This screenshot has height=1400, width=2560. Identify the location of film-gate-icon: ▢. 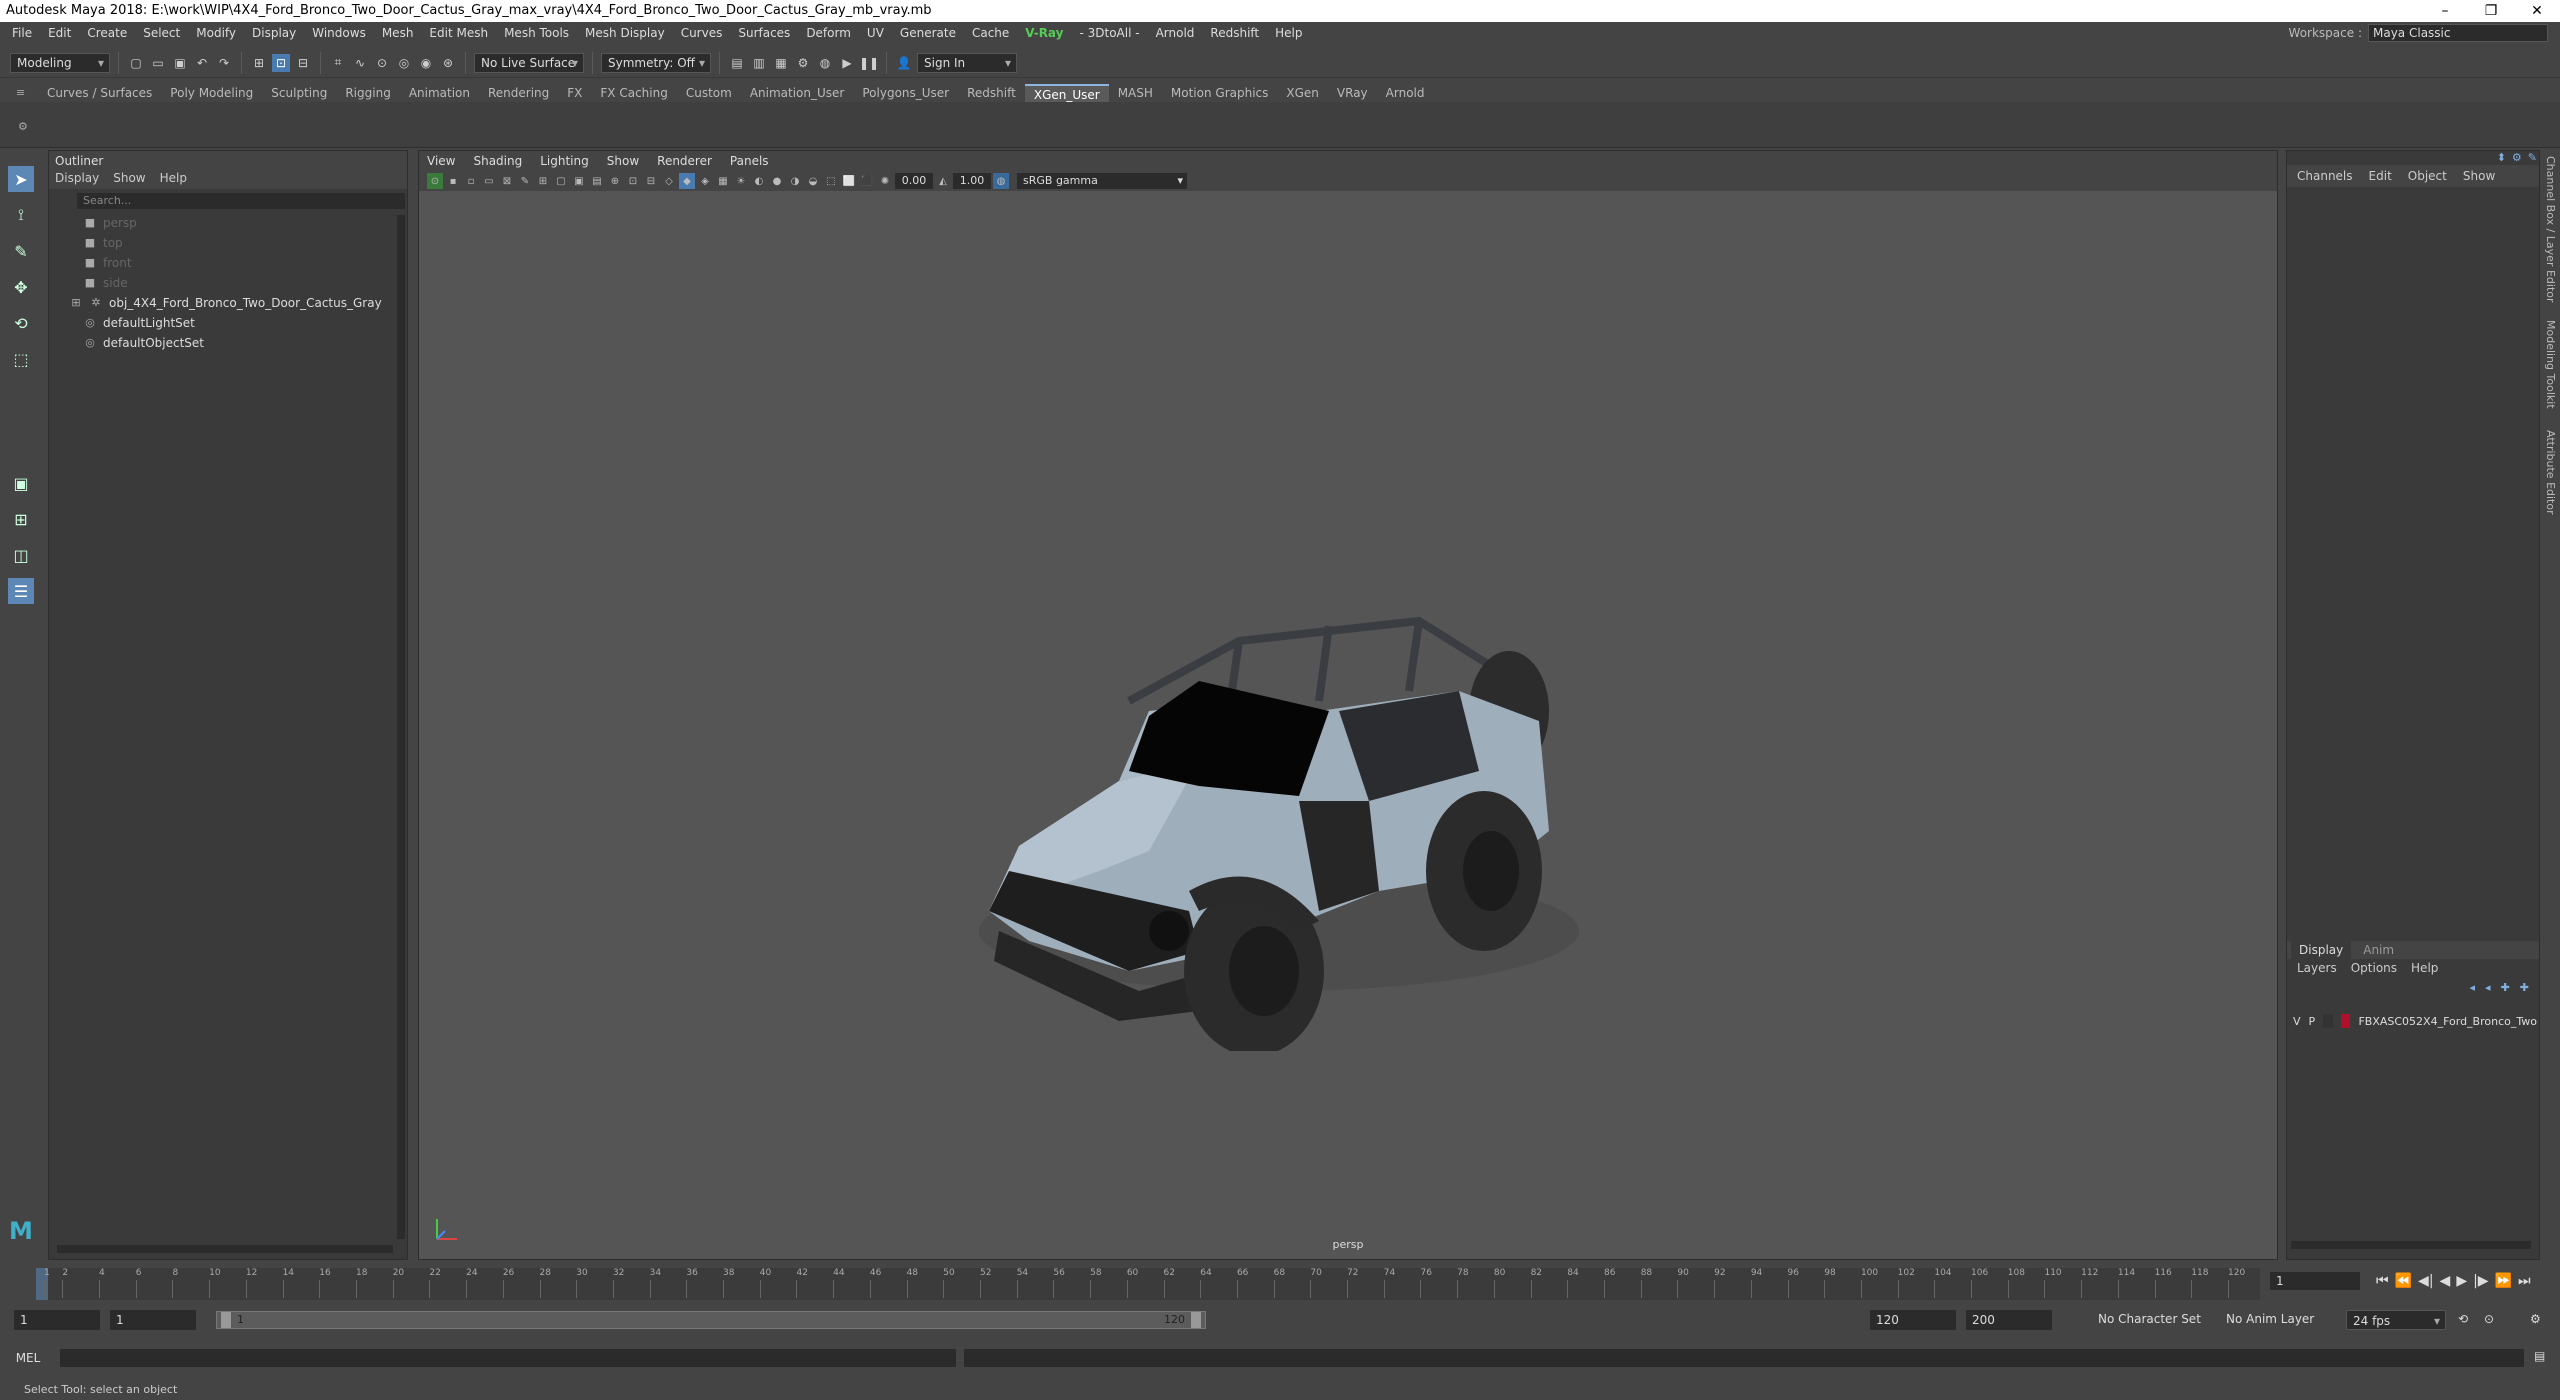
(561, 181).